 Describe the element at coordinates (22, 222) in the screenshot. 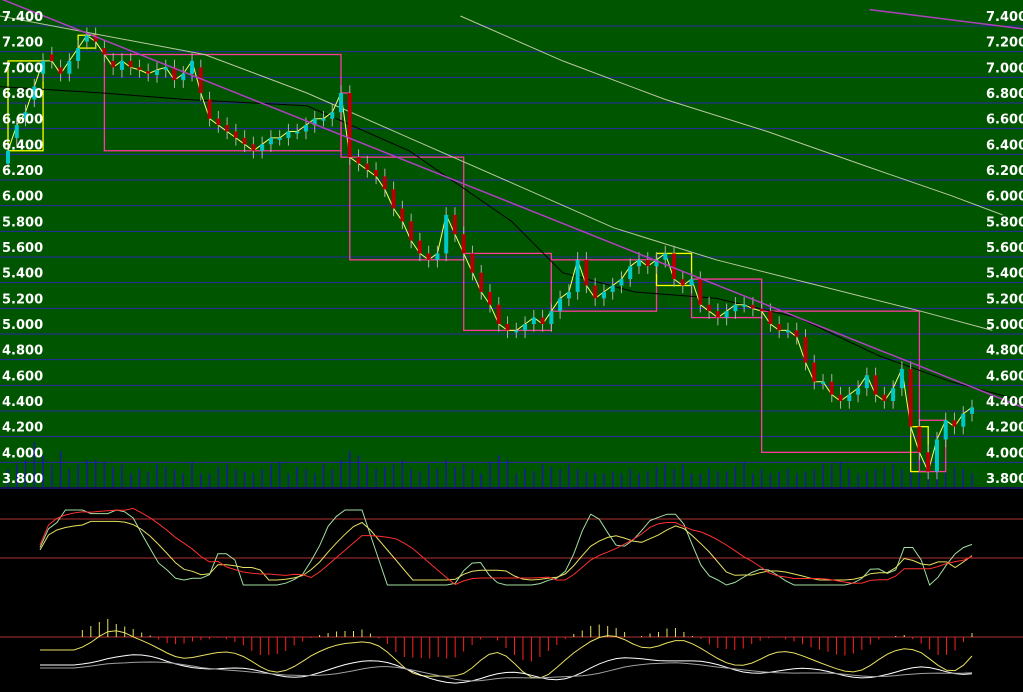

I see `y-tick-label-left: 5.800` at that location.